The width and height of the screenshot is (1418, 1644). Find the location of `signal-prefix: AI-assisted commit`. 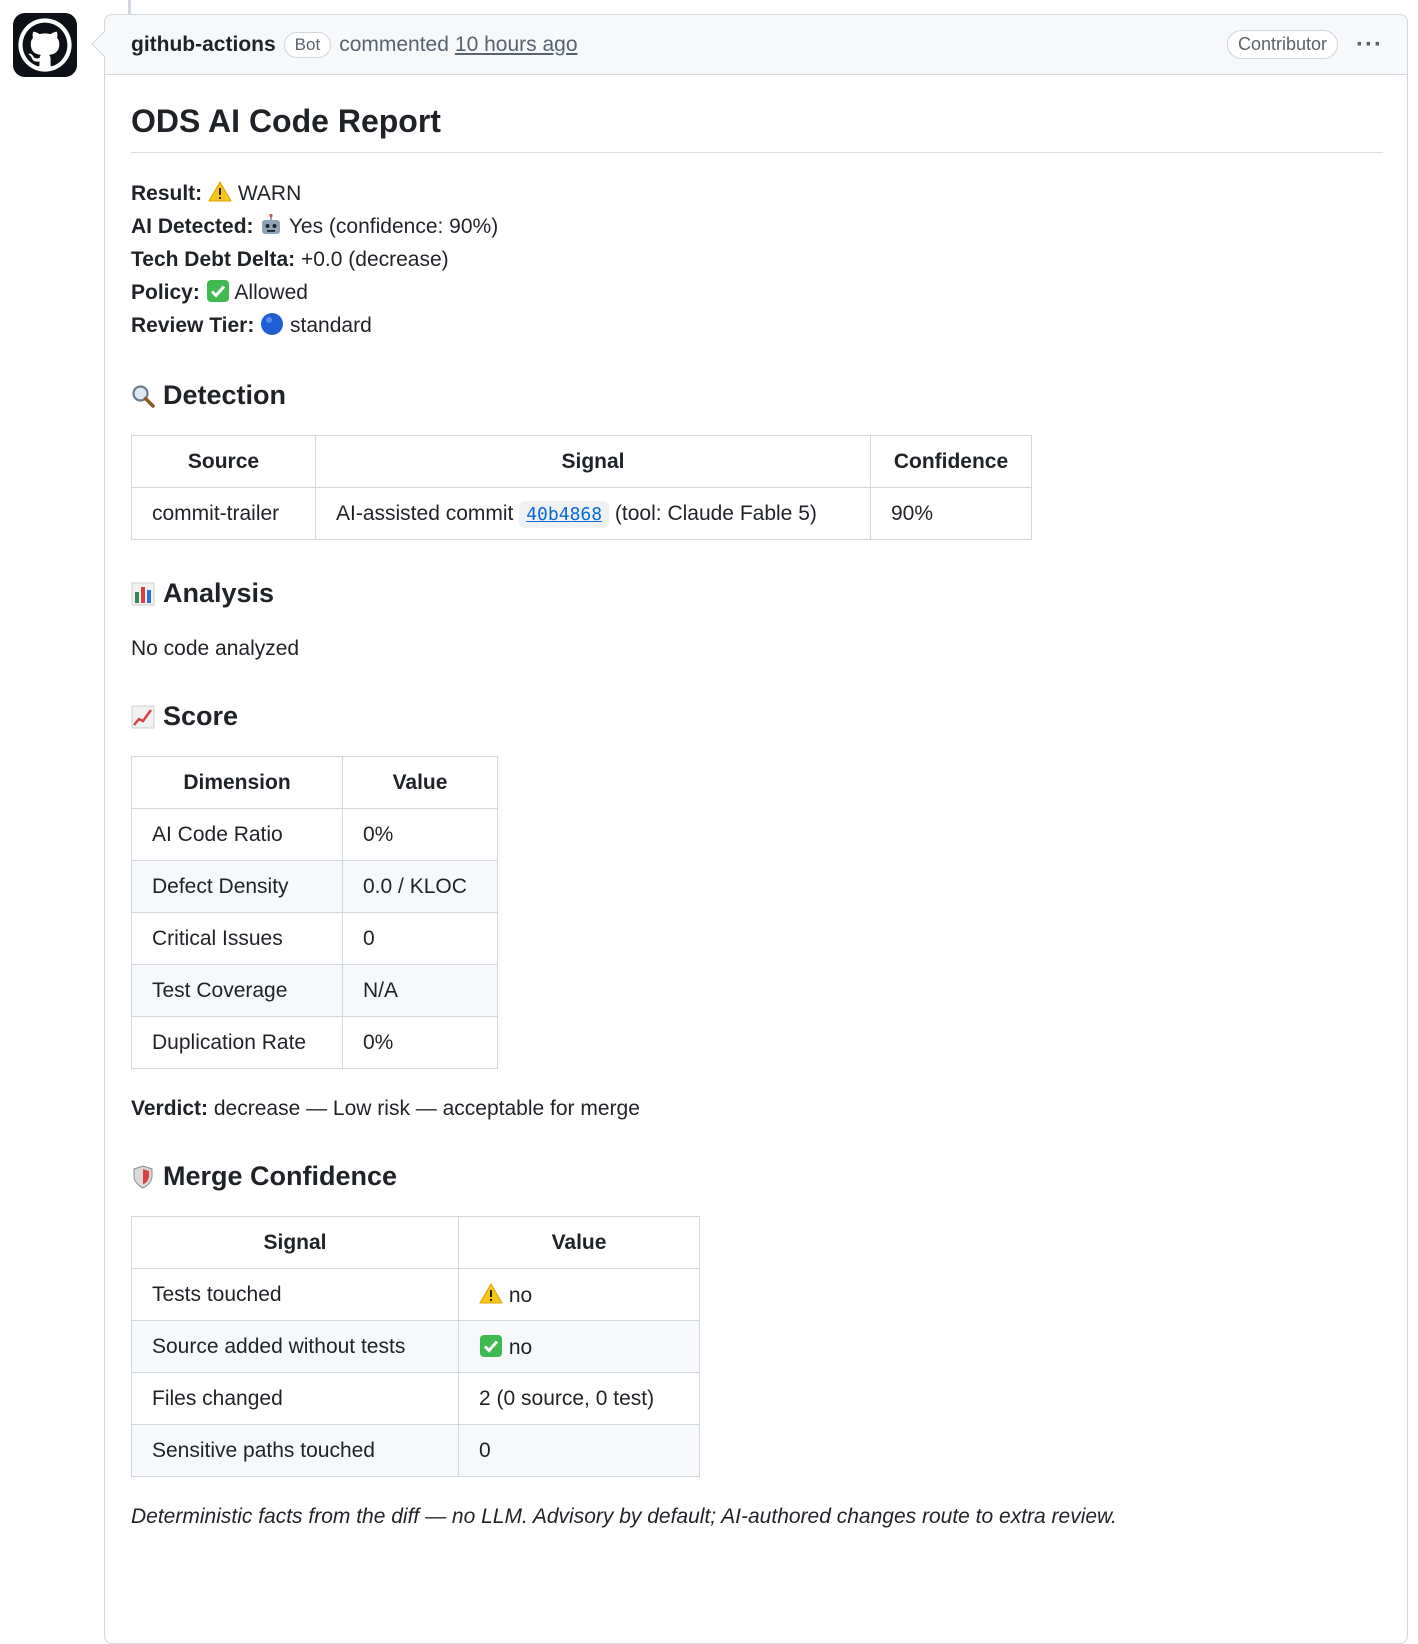

signal-prefix: AI-assisted commit is located at coordinates (425, 513).